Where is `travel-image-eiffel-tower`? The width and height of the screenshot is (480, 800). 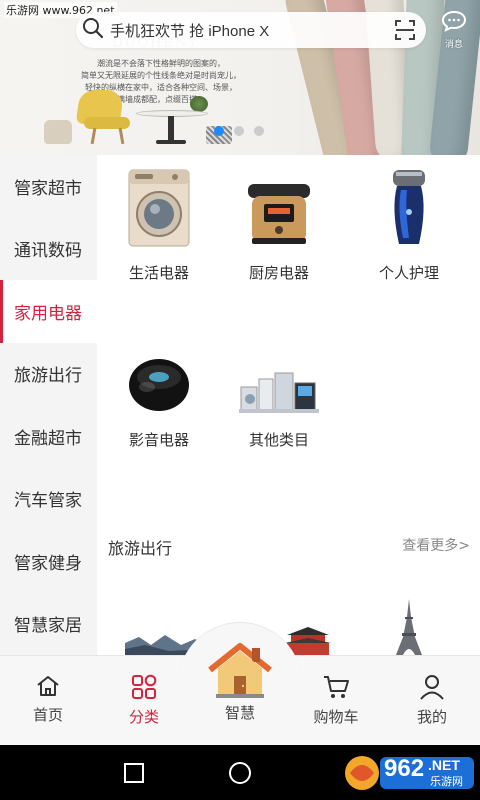 travel-image-eiffel-tower is located at coordinates (409, 627).